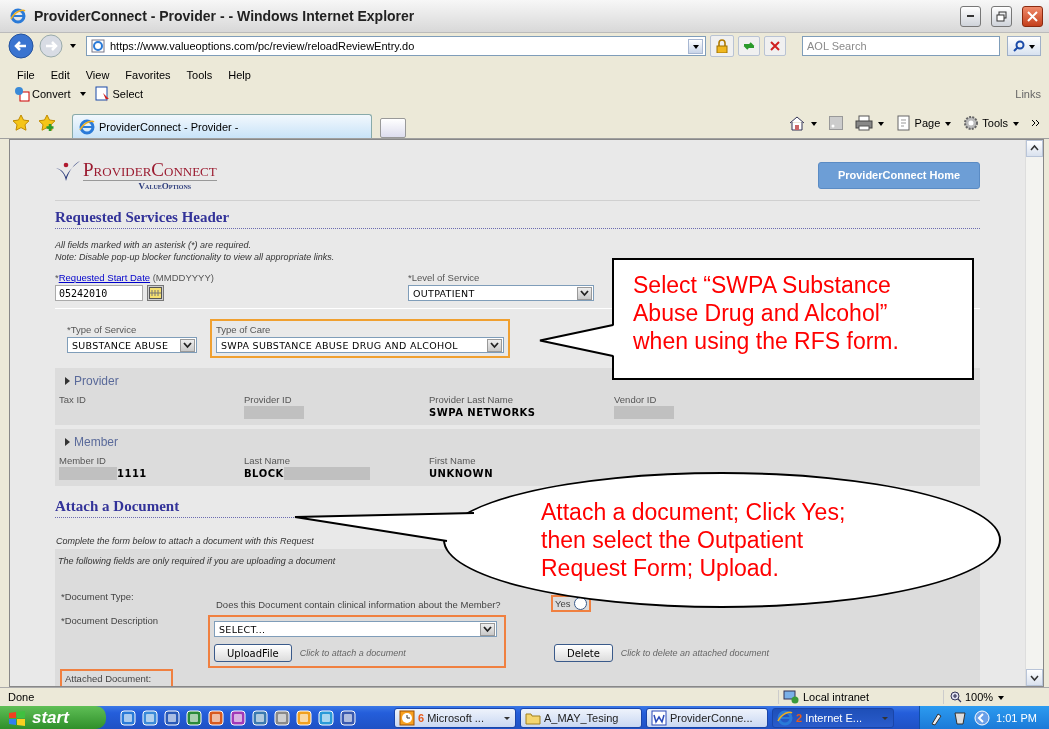 This screenshot has height=729, width=1049. Describe the element at coordinates (393, 128) in the screenshot. I see `new-tab-button` at that location.